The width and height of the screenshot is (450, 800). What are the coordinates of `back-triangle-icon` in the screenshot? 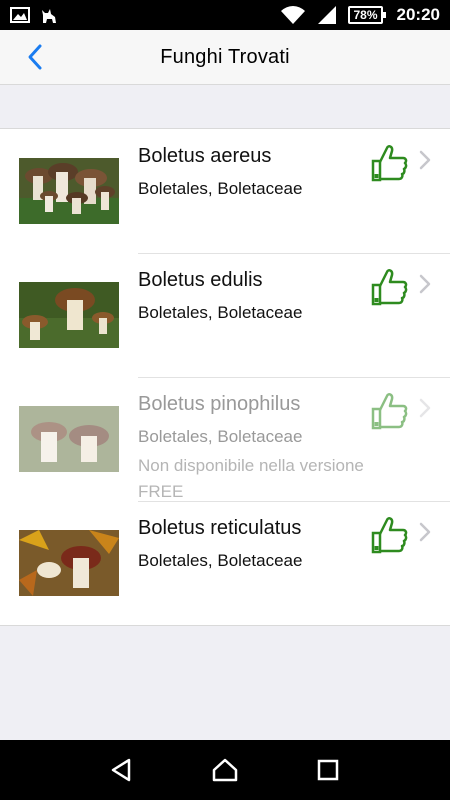 It's located at (120, 770).